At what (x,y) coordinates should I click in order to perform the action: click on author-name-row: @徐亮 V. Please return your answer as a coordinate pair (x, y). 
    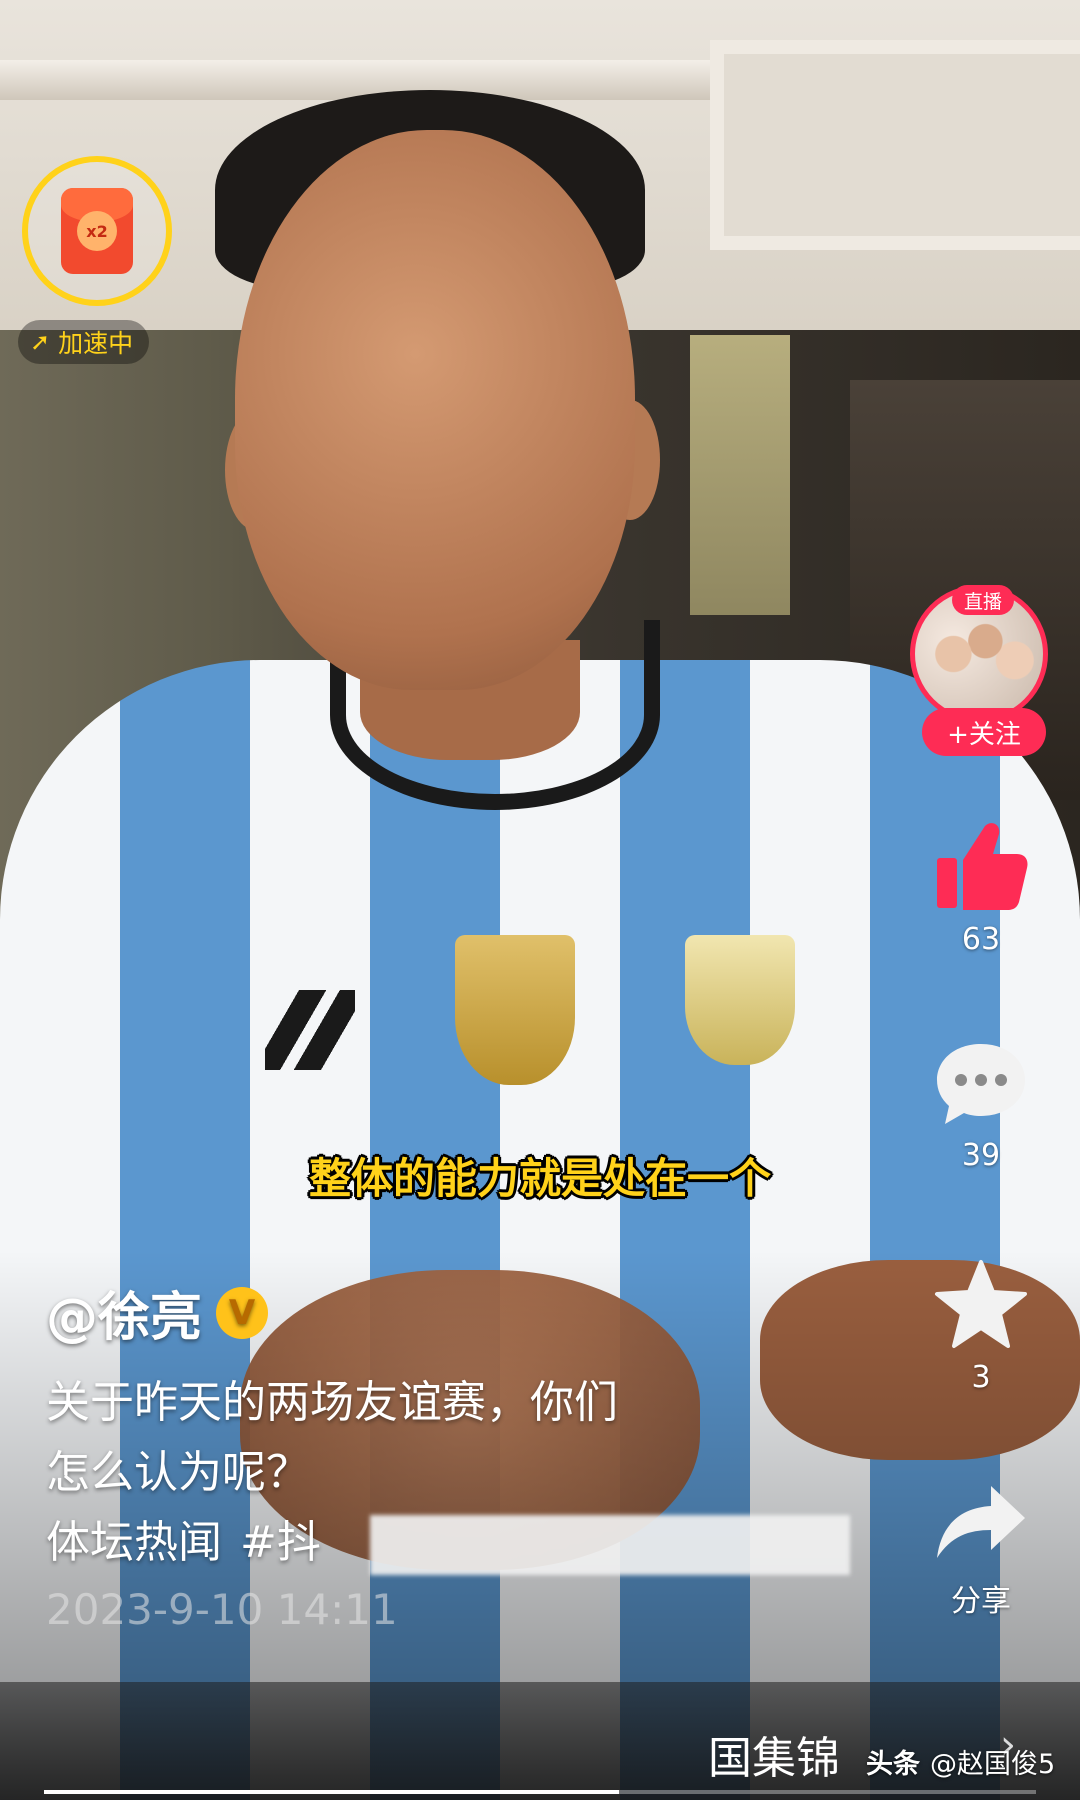
    Looking at the image, I should click on (157, 1312).